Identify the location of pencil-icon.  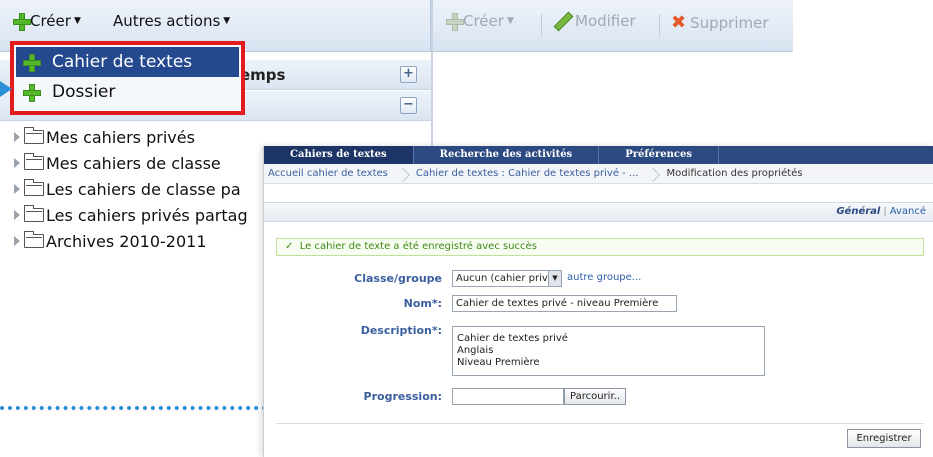
(562, 21).